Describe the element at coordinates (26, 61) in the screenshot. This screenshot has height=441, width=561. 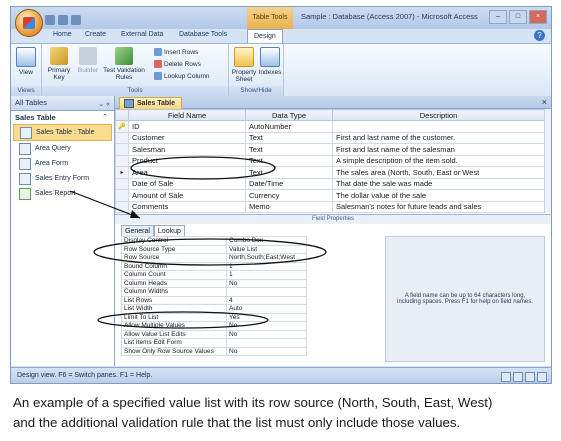
I see `view-button: View` at that location.